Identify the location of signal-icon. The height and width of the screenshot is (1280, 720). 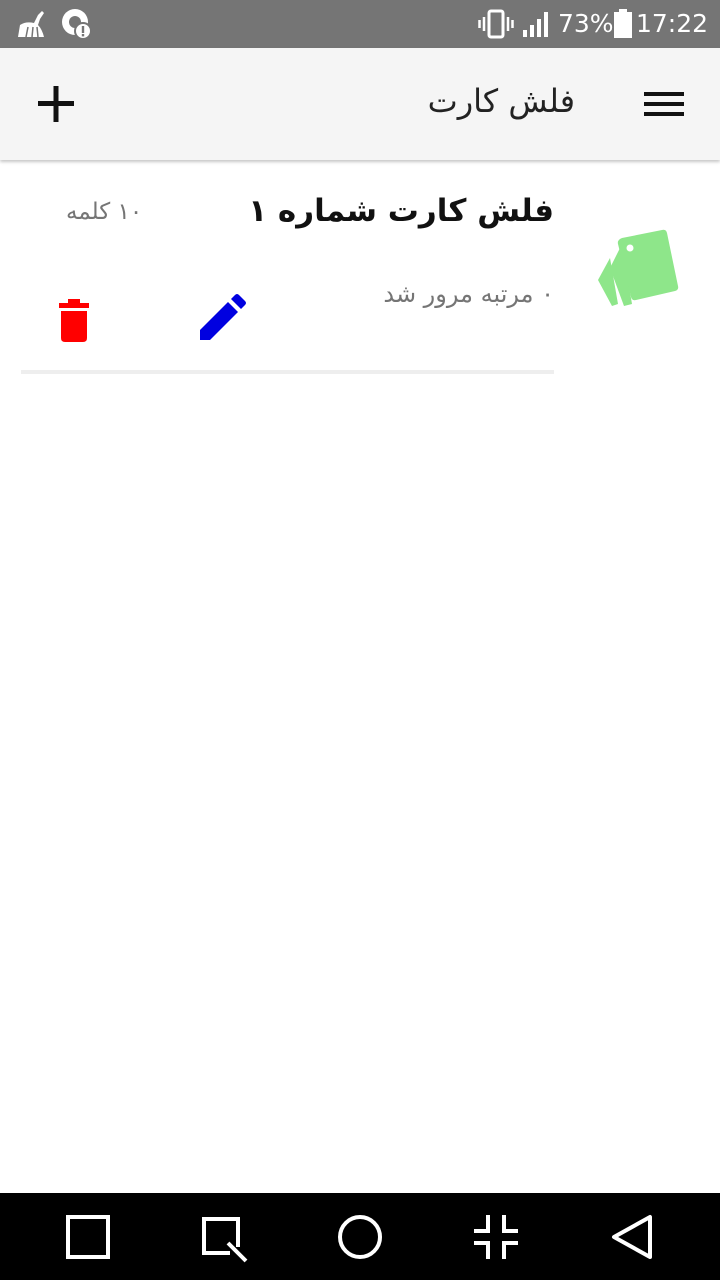
(537, 24).